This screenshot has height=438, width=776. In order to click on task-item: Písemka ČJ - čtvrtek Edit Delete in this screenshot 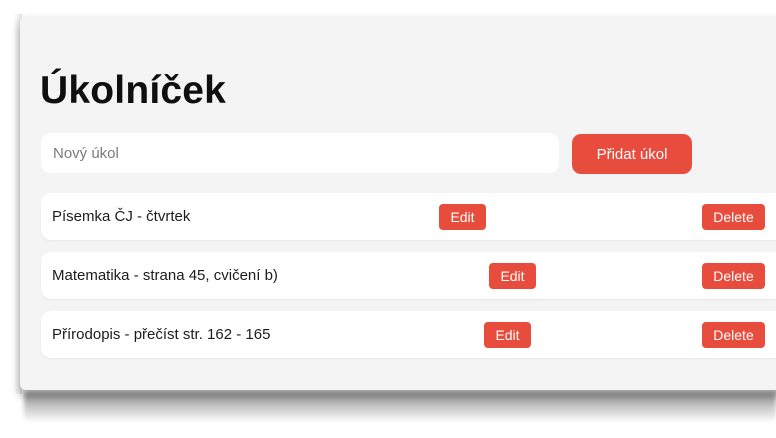, I will do `click(408, 216)`.